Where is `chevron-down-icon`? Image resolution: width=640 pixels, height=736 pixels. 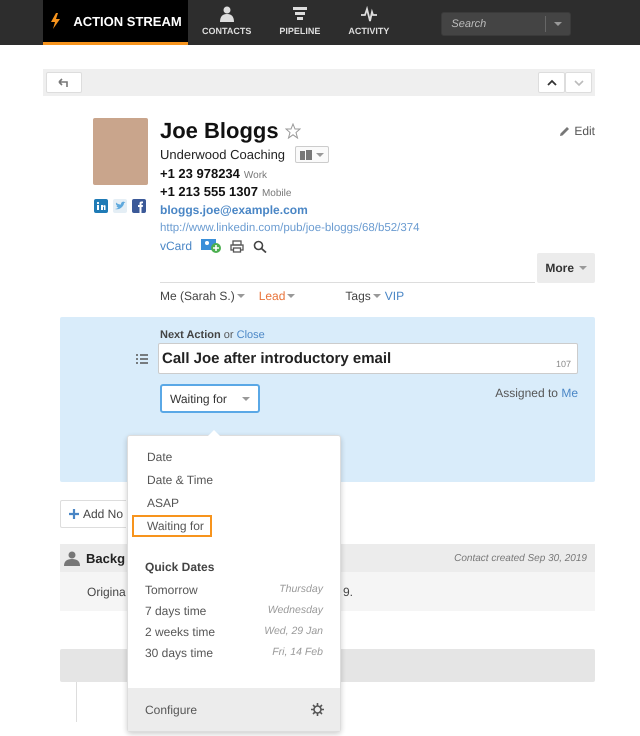 chevron-down-icon is located at coordinates (578, 83).